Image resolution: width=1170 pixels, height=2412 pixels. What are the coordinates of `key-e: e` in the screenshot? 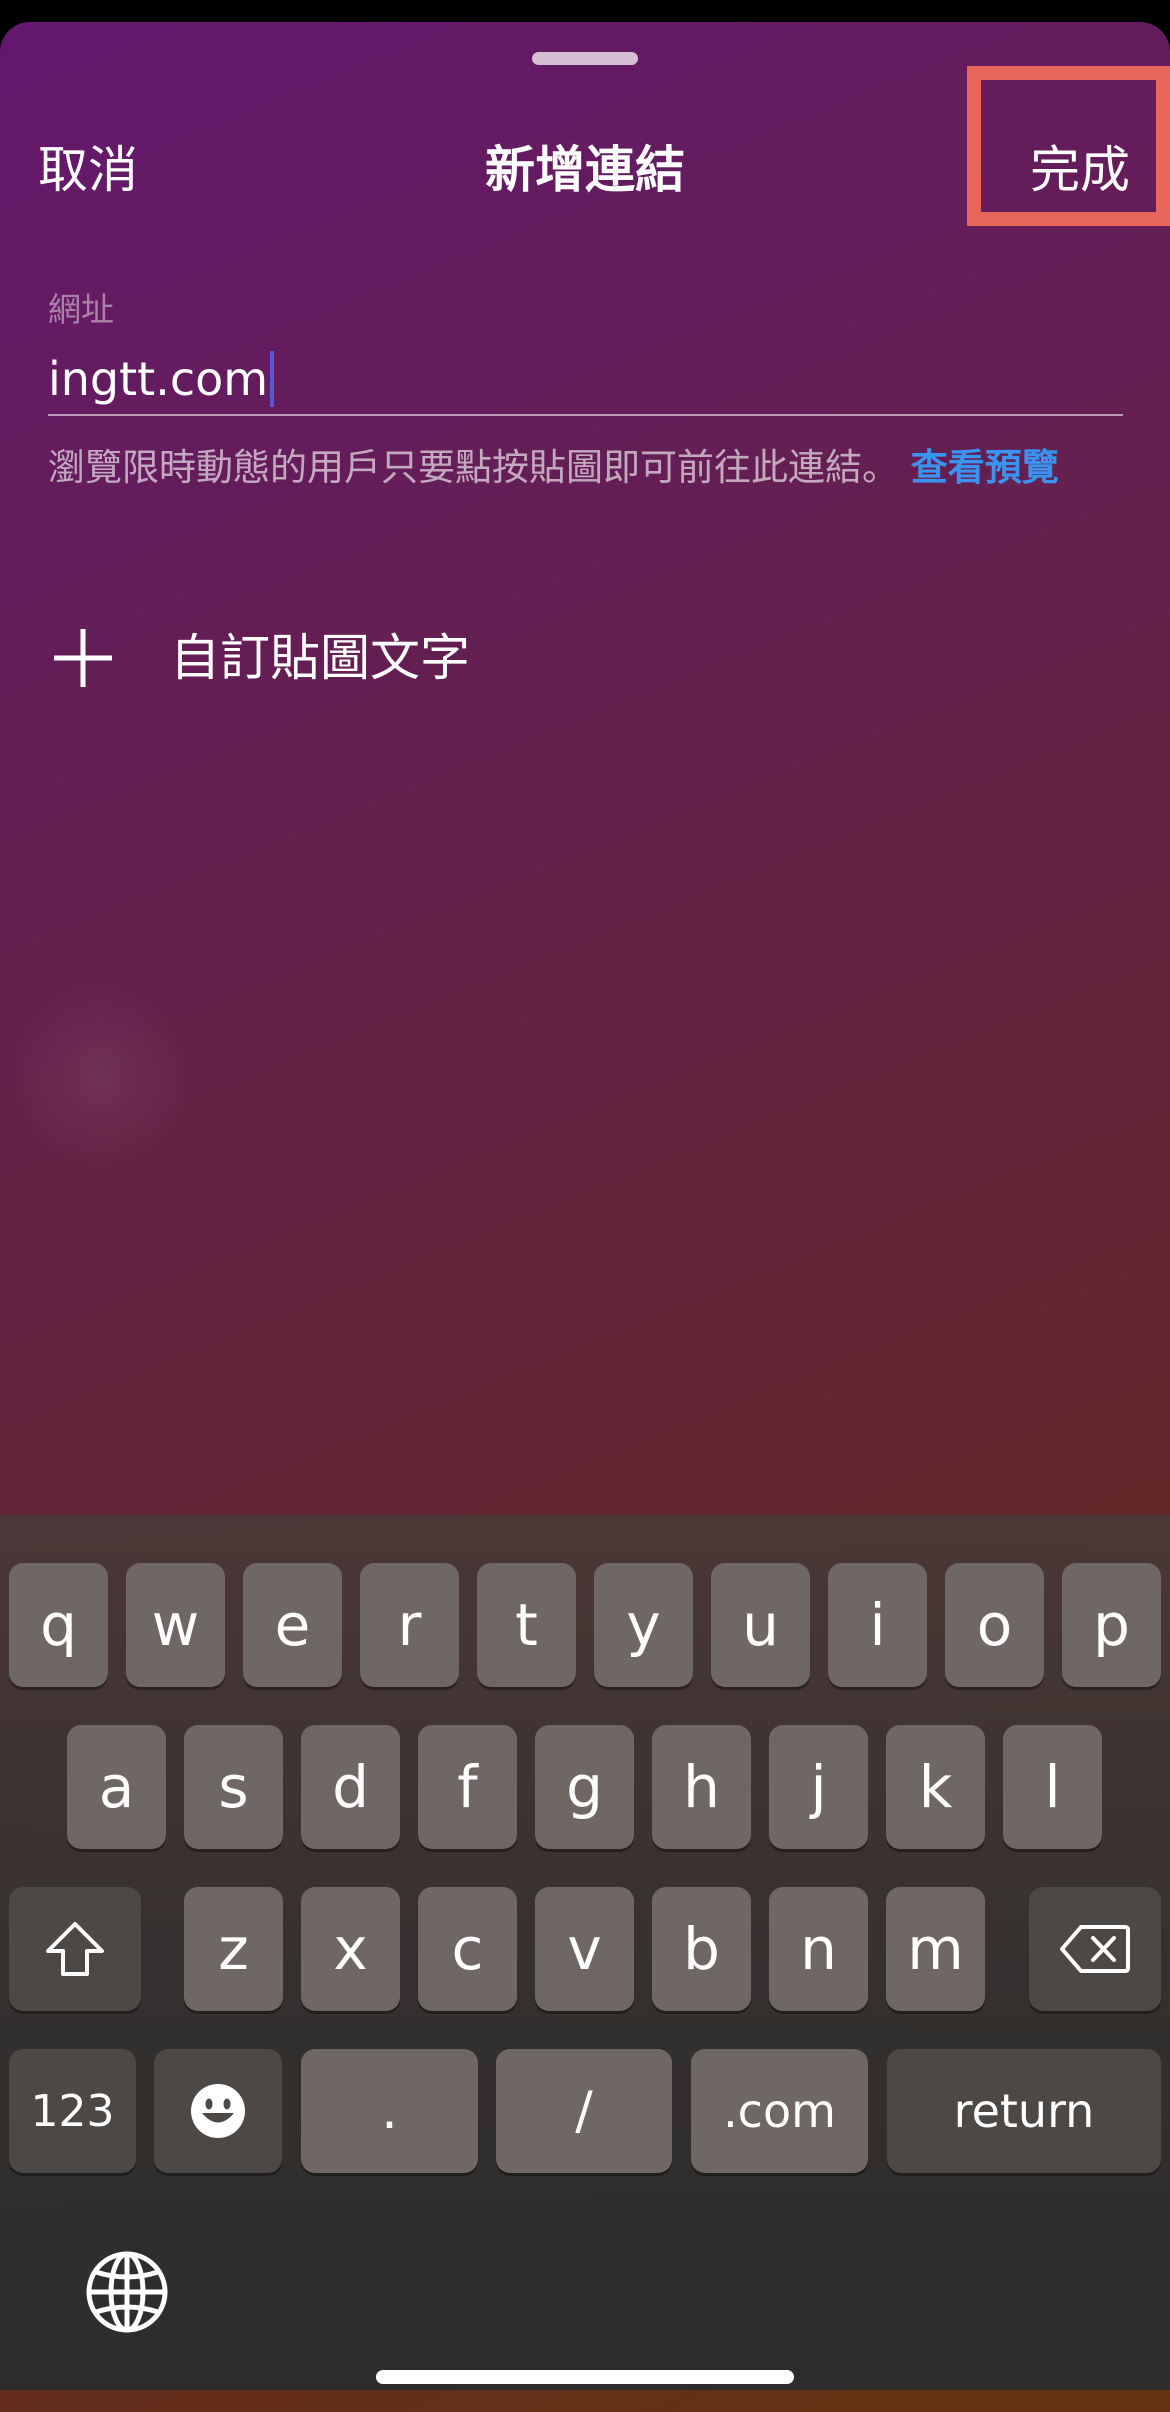 It's located at (292, 1625).